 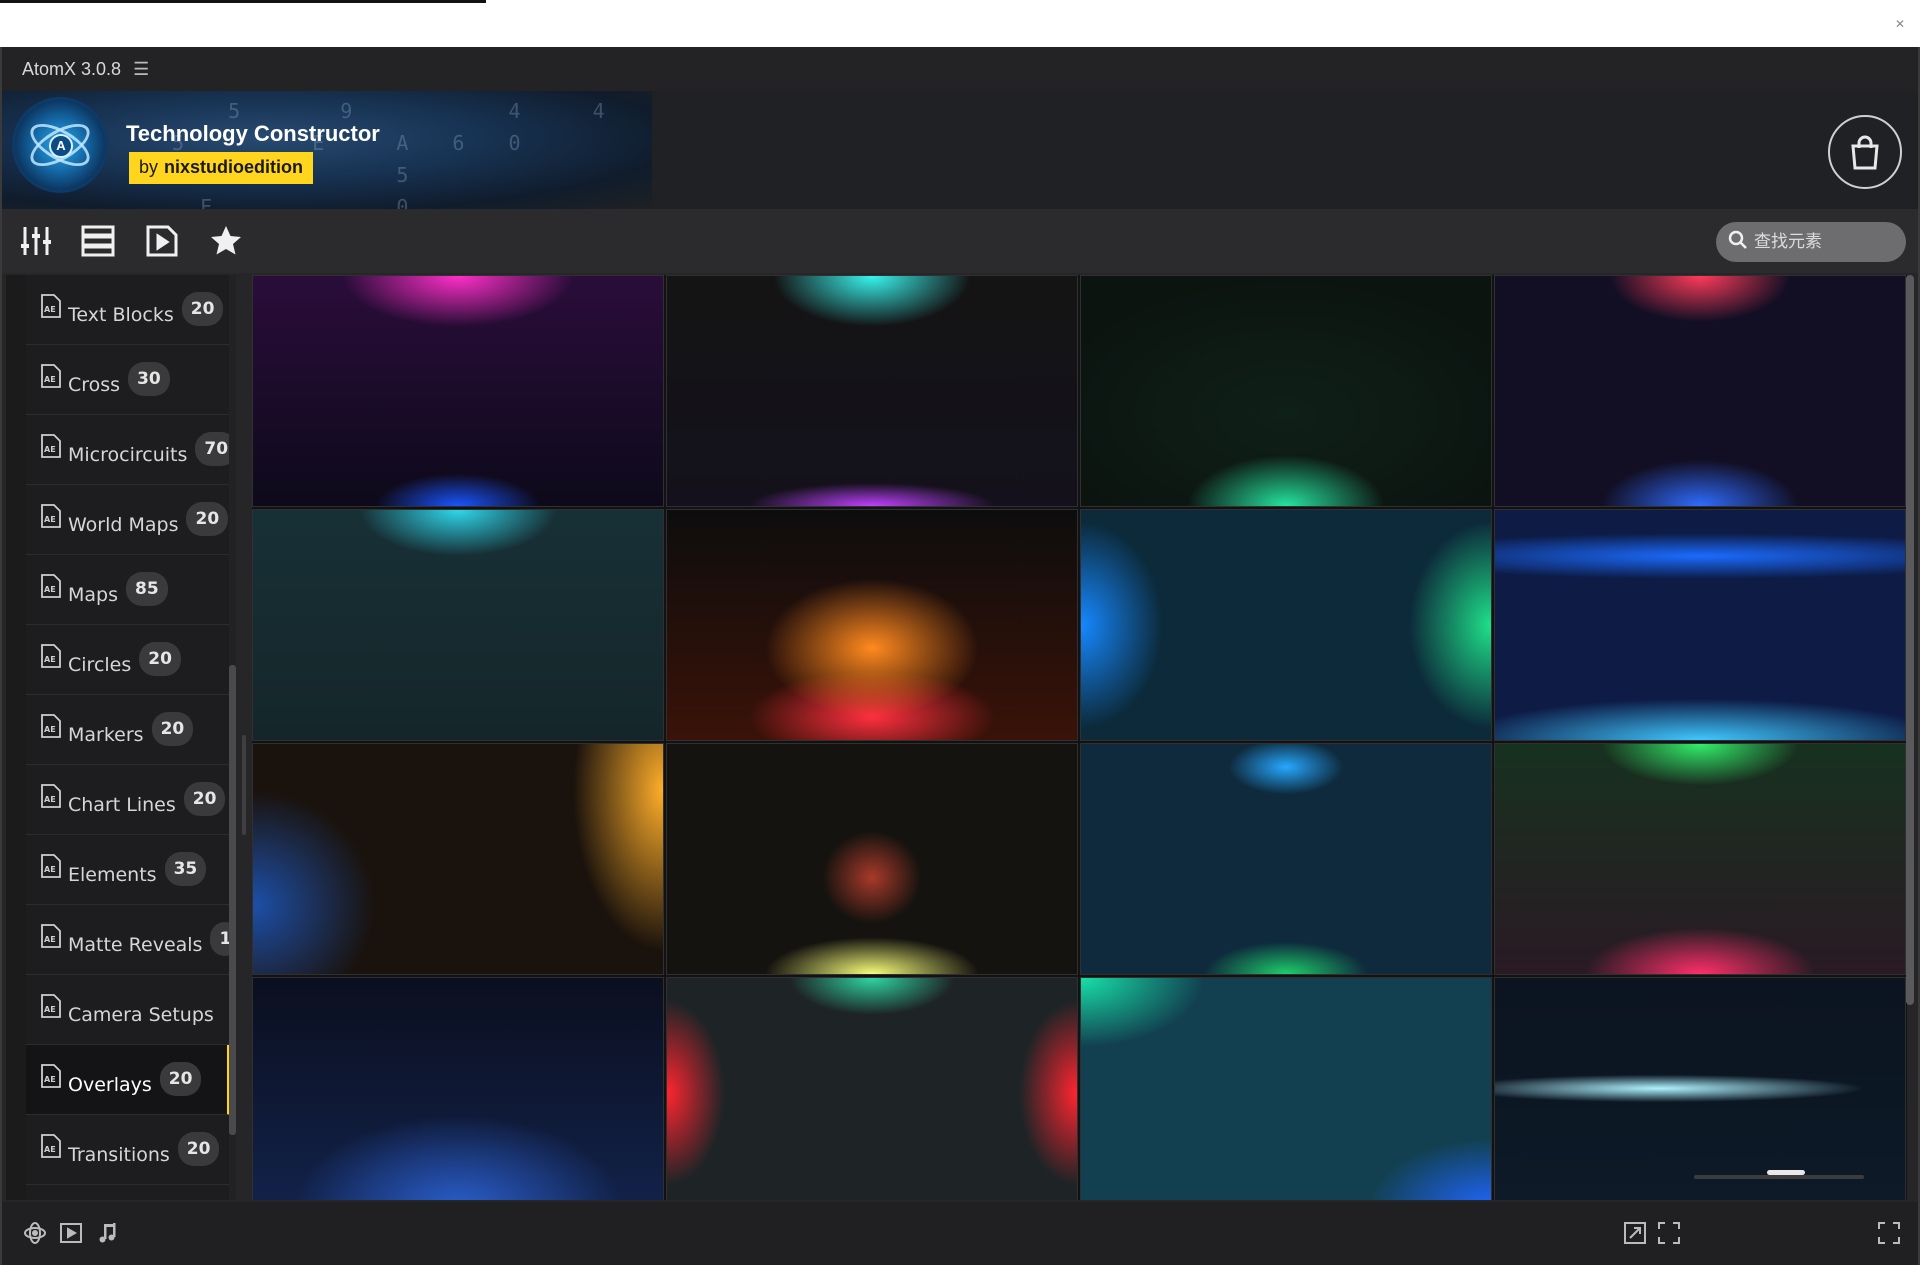 I want to click on sidebar-item: AE Camera Setups, so click(x=128, y=1010).